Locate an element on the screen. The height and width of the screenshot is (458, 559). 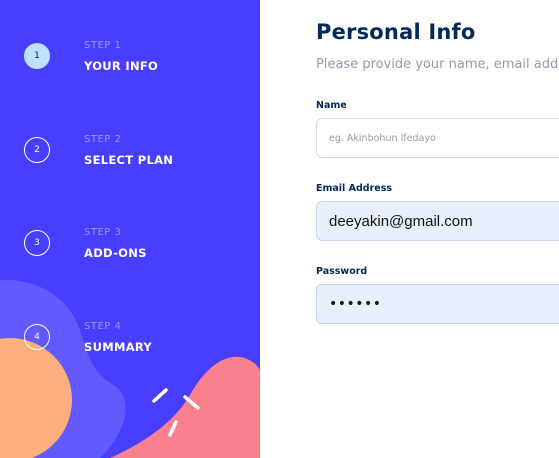
password-value: •••••• is located at coordinates (355, 304).